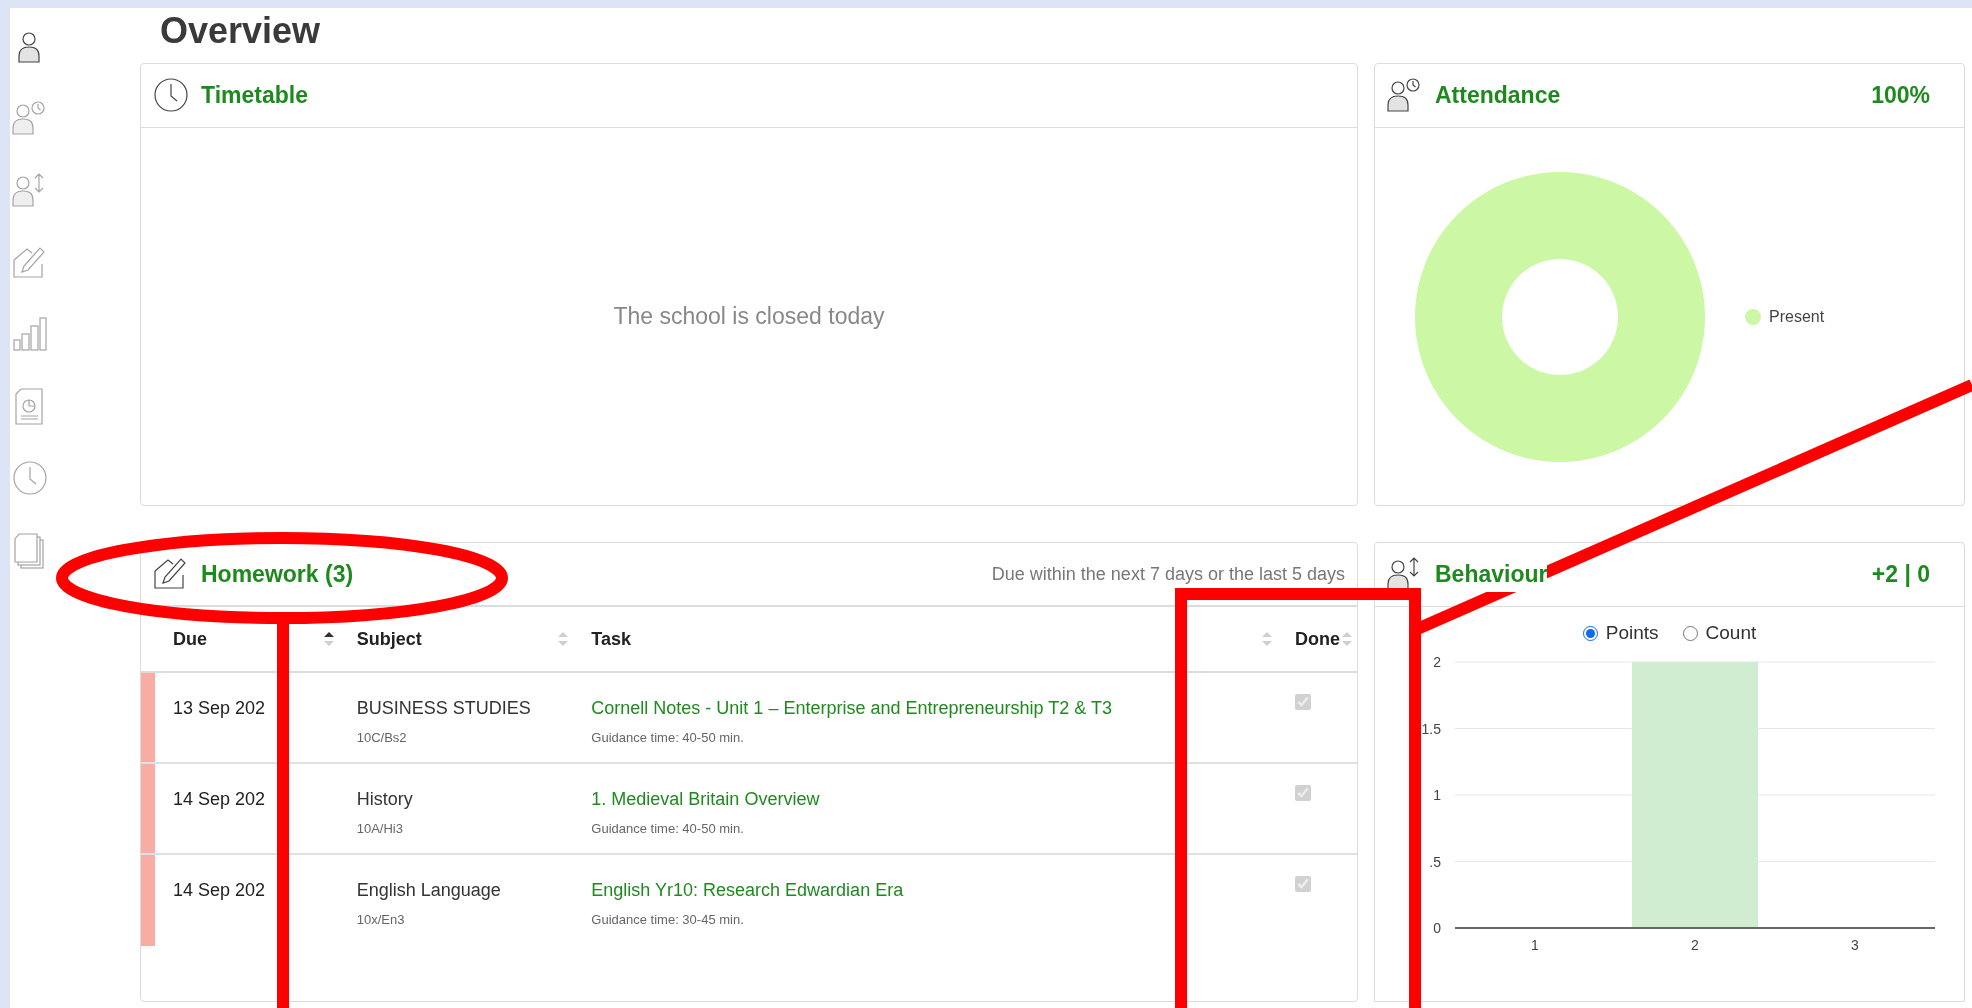 This screenshot has width=1972, height=1008. I want to click on x-tick-label: 3, so click(1855, 944).